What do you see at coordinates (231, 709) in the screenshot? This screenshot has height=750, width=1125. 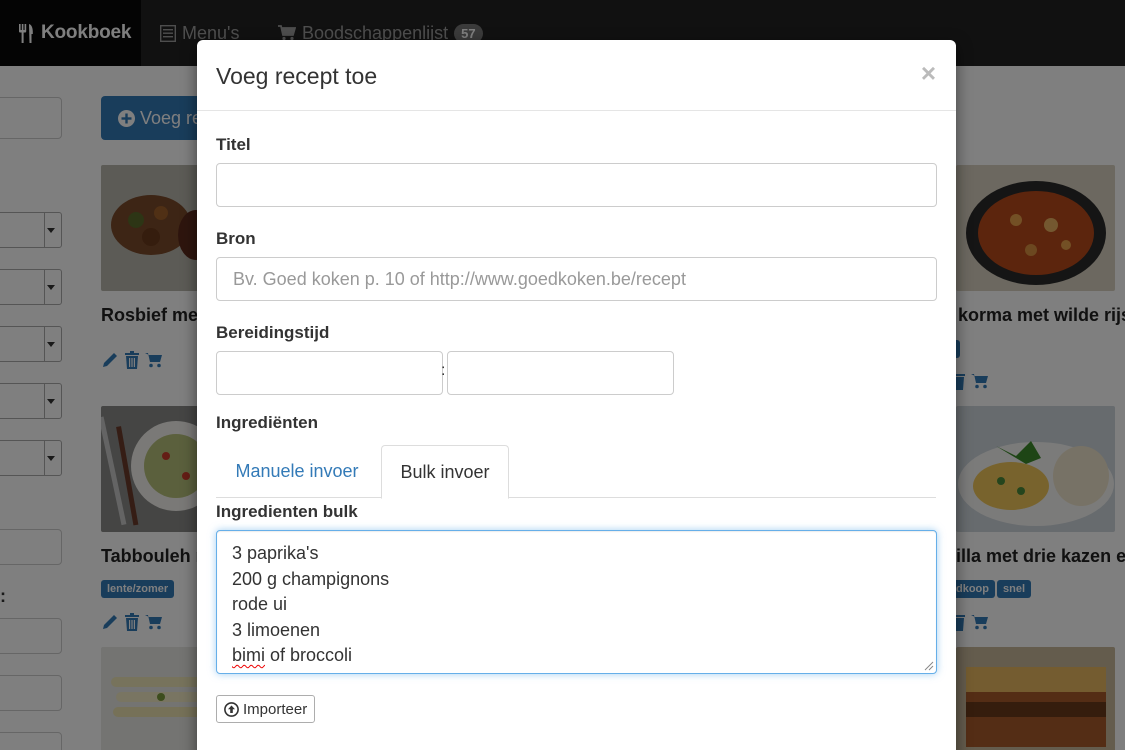 I see `upload-circle-icon` at bounding box center [231, 709].